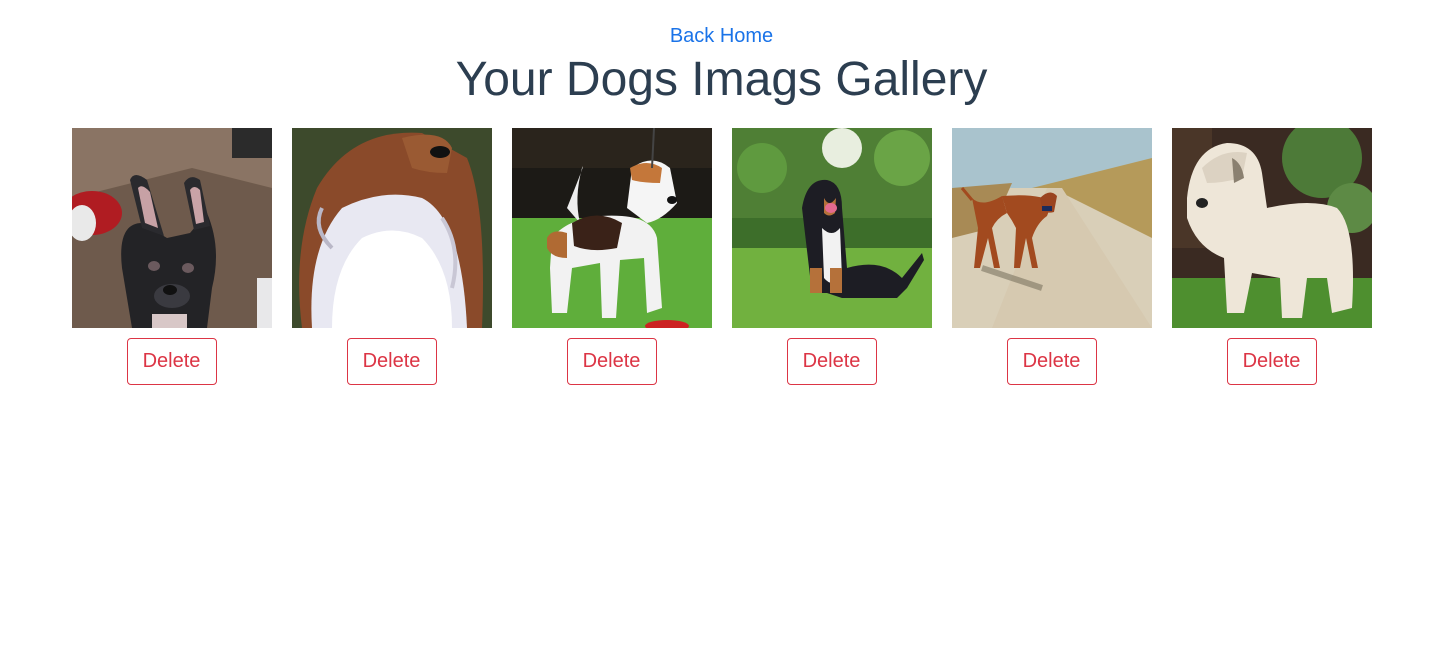 The image size is (1443, 664). Describe the element at coordinates (721, 79) in the screenshot. I see `page-title: Your Dogs Imags Gallery` at that location.